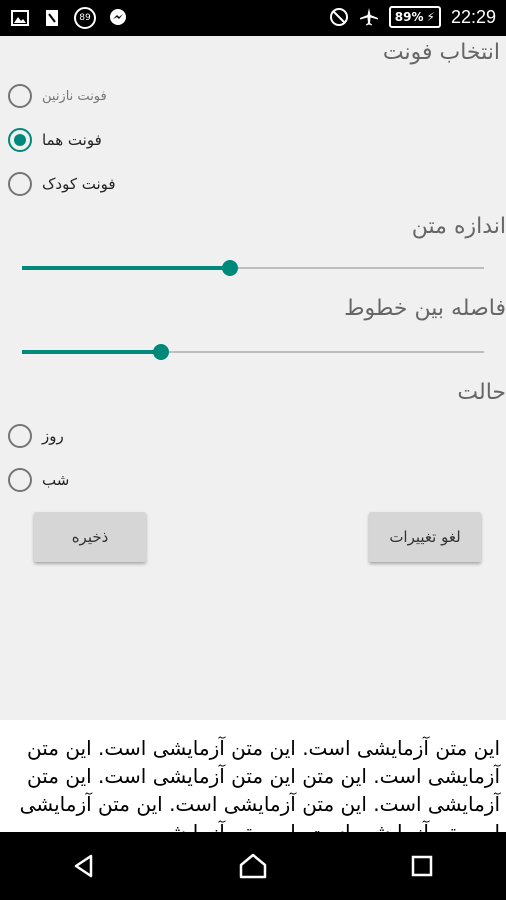 The image size is (506, 900). I want to click on badge-count-icon: 89, so click(85, 18).